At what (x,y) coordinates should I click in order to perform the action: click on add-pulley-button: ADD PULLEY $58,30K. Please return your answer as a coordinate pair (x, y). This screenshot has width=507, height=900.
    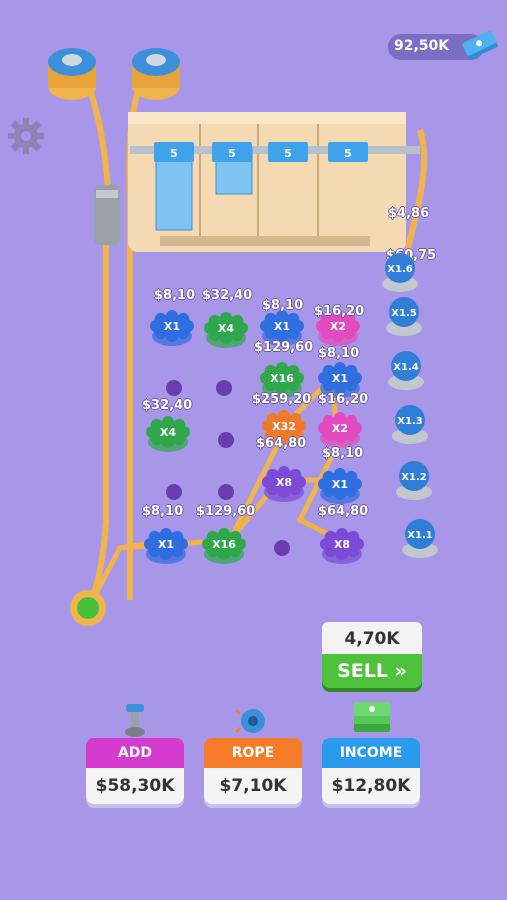
    Looking at the image, I should click on (135, 754).